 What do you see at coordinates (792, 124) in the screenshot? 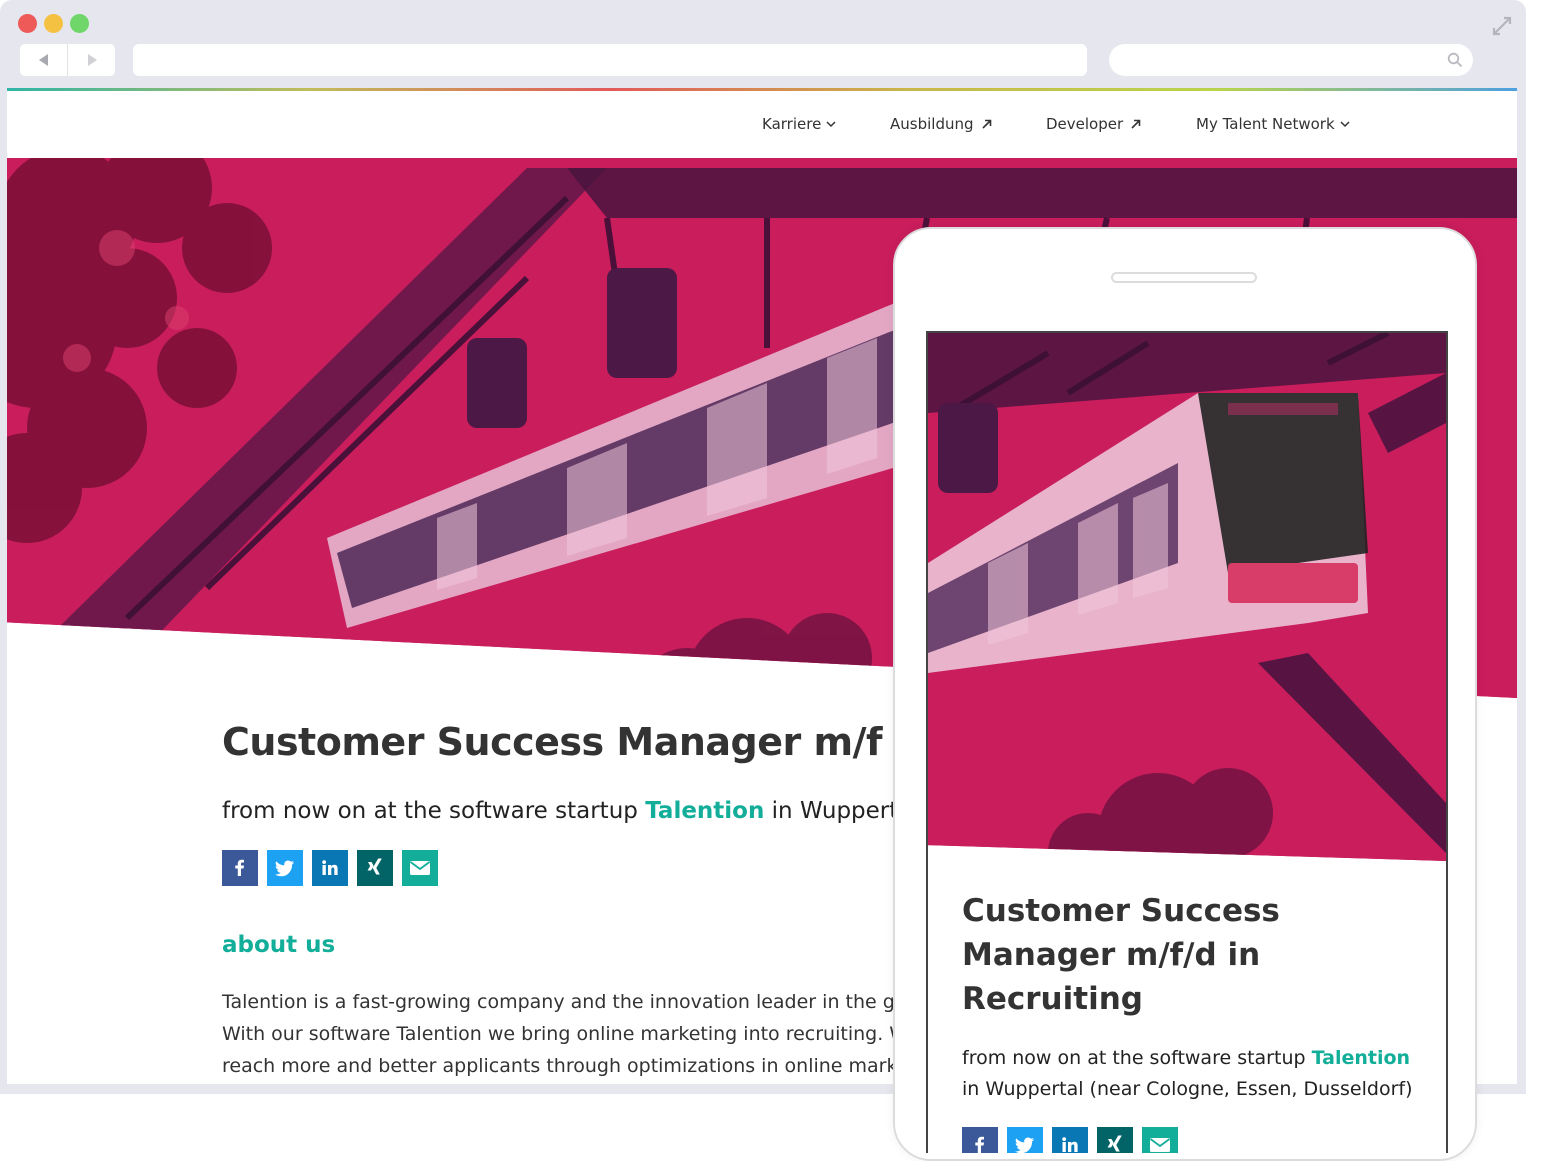
I see `nav-item-label: Karriere` at bounding box center [792, 124].